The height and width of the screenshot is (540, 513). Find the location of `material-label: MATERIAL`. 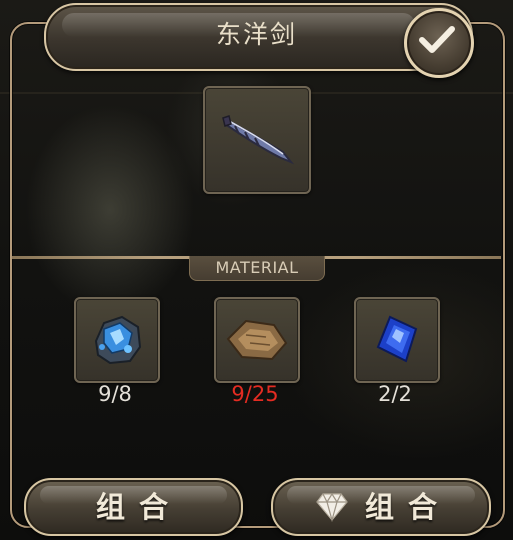

material-label: MATERIAL is located at coordinates (257, 268).